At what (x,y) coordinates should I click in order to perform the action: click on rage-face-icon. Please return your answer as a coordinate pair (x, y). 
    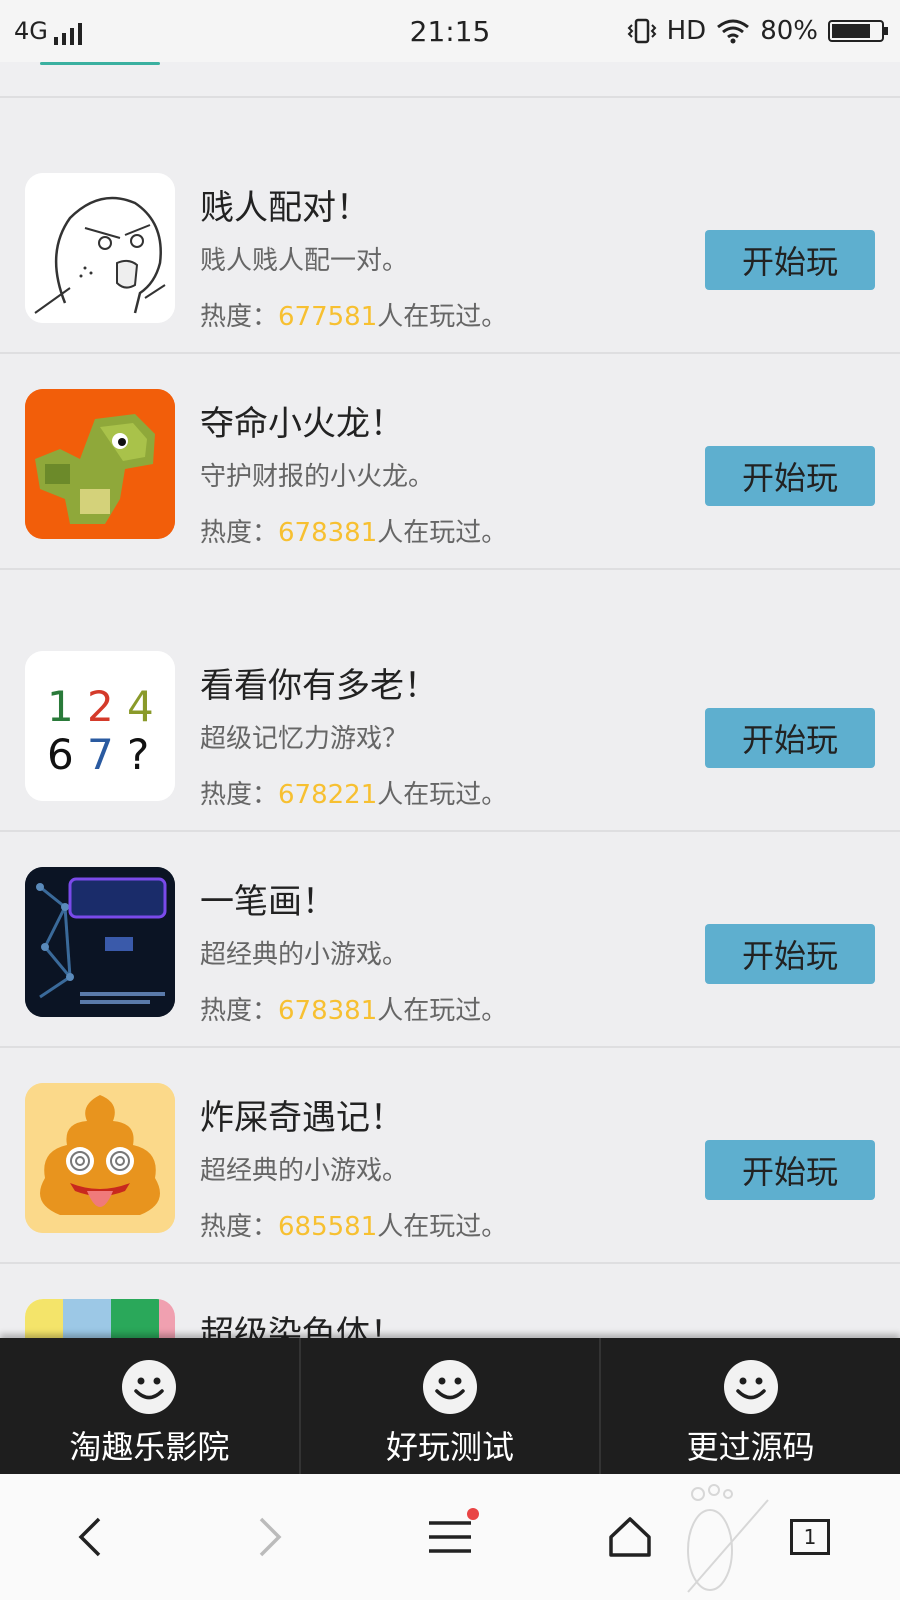
    Looking at the image, I should click on (100, 248).